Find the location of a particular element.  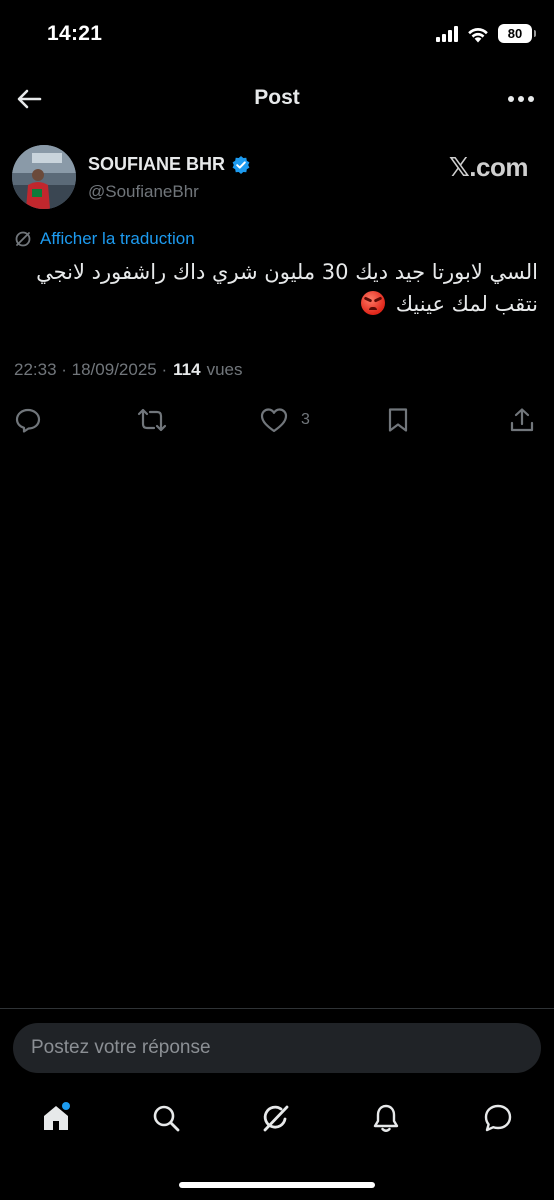

notifications-icon is located at coordinates (386, 1118).